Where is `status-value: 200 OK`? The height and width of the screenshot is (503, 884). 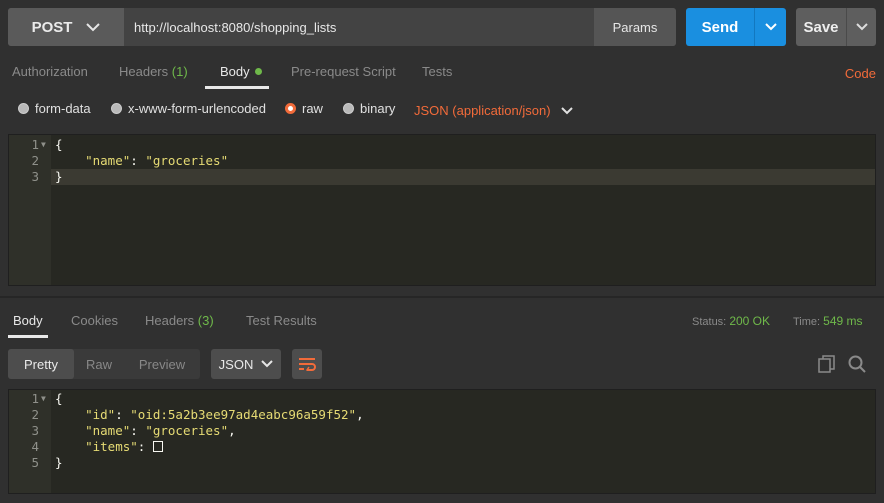 status-value: 200 OK is located at coordinates (750, 321).